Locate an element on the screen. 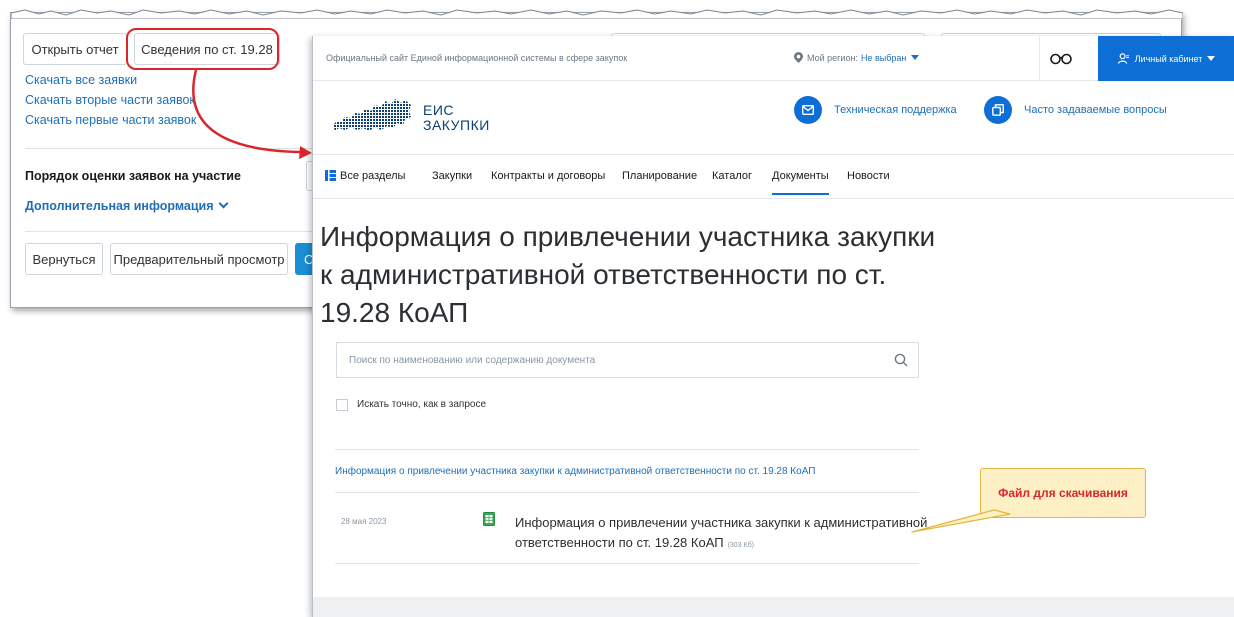 This screenshot has height=617, width=1234. exact-search-label: Искать точно, как в запросе is located at coordinates (421, 404).